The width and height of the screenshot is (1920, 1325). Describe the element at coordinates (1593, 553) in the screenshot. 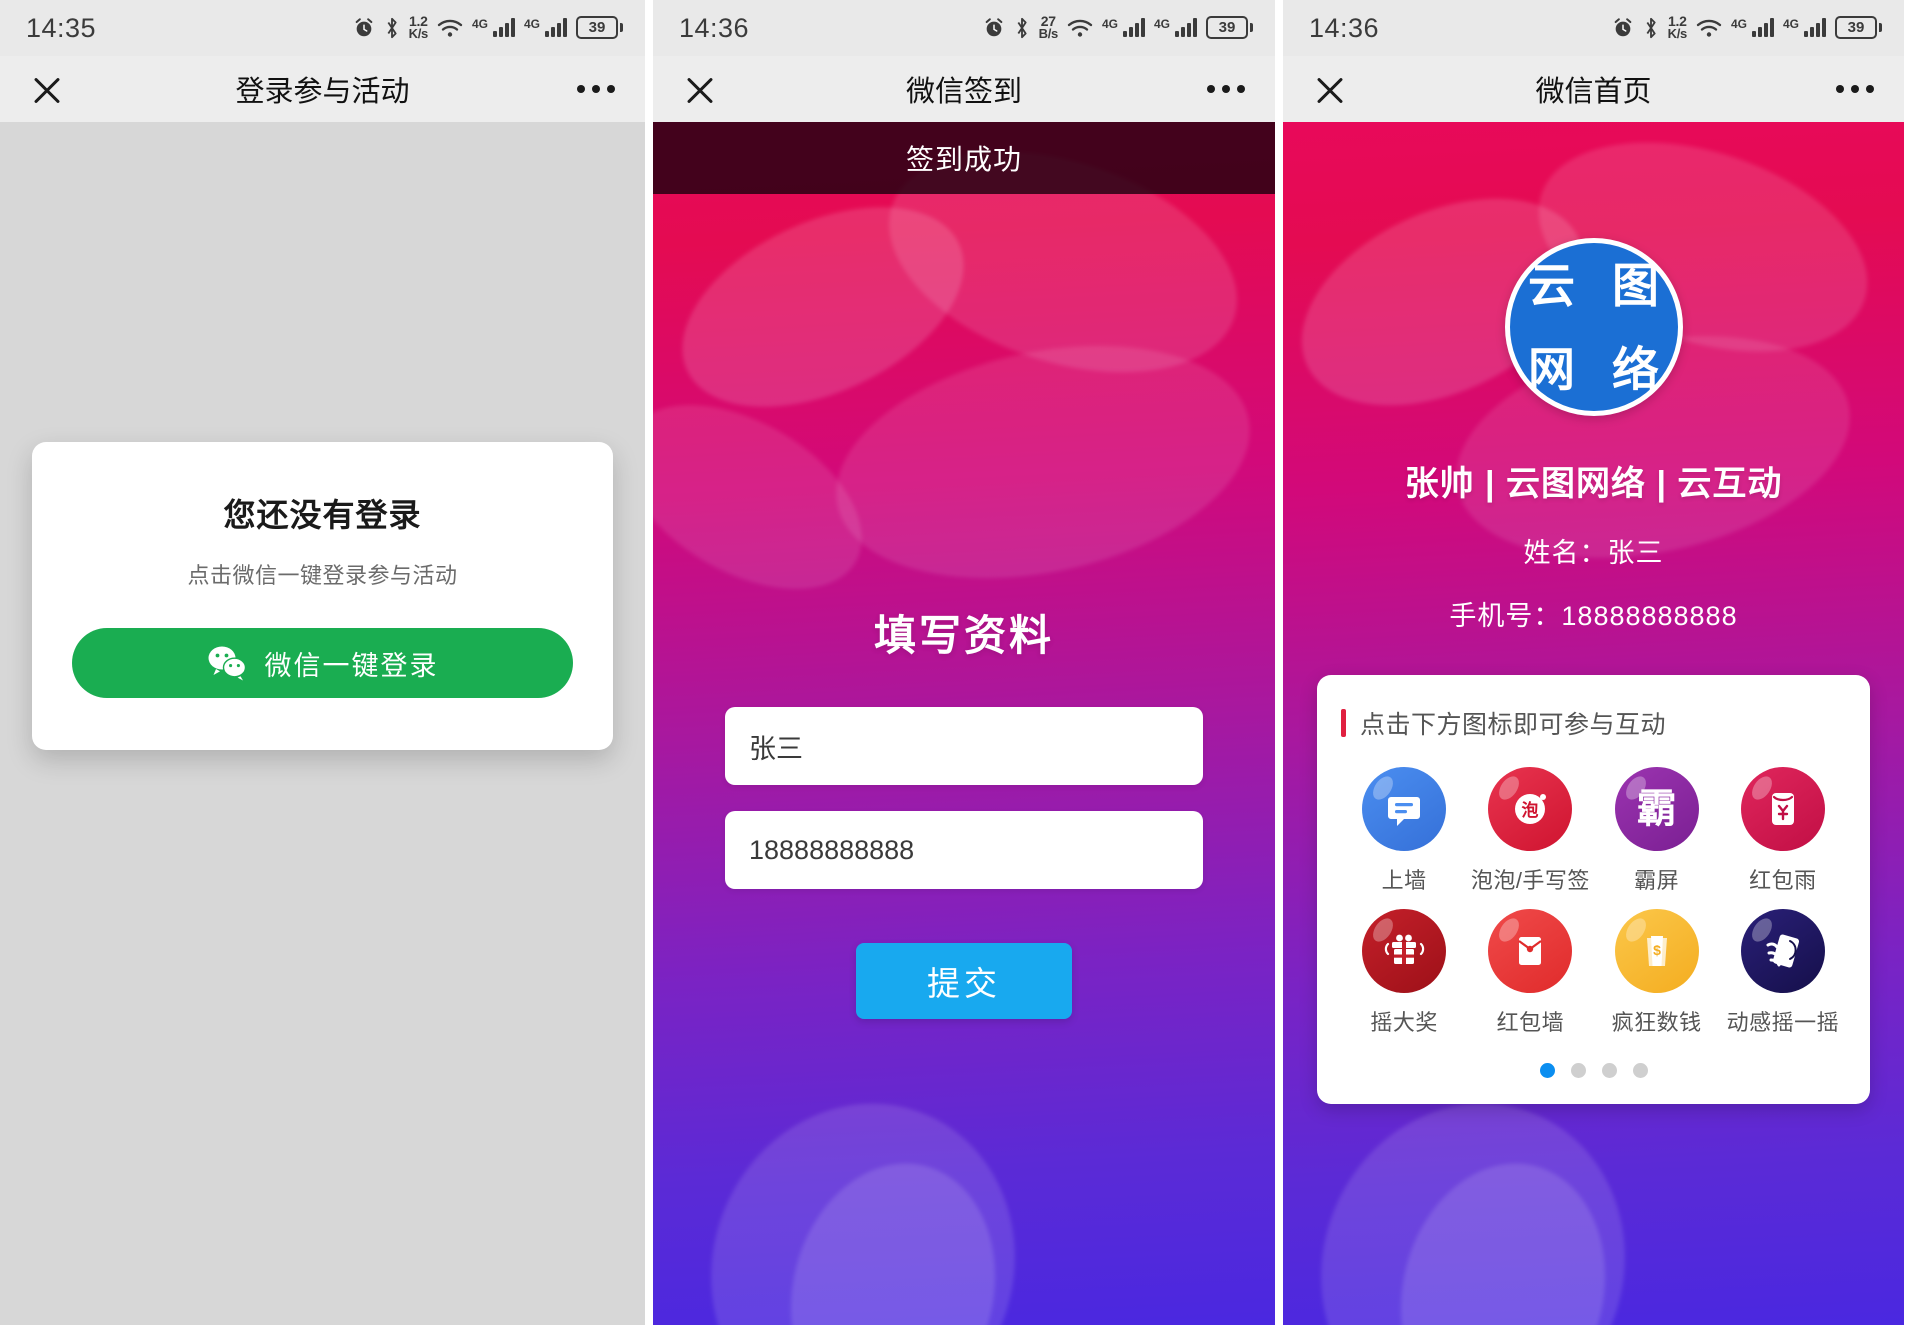

I see `user-name-row: 姓名：张三` at that location.